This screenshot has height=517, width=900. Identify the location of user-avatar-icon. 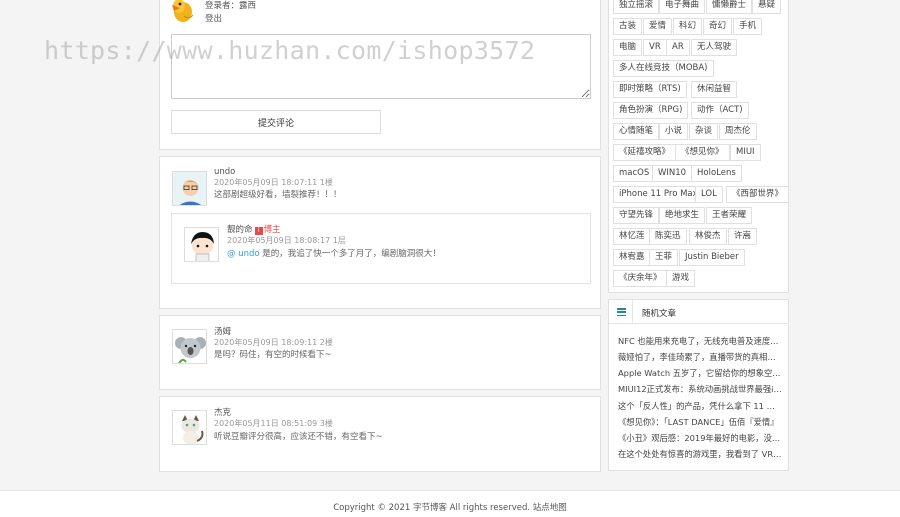
(183, 11).